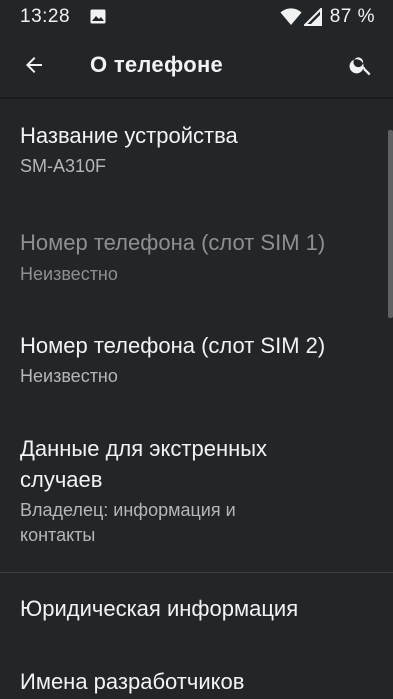  Describe the element at coordinates (196, 572) in the screenshot. I see `section-divider` at that location.